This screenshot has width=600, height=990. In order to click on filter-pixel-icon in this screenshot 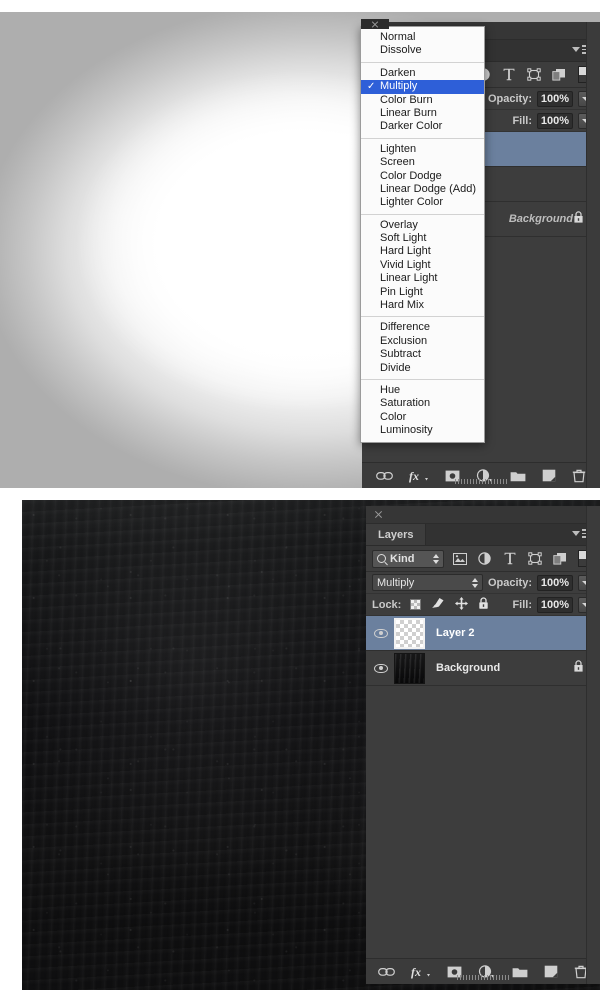, I will do `click(459, 559)`.